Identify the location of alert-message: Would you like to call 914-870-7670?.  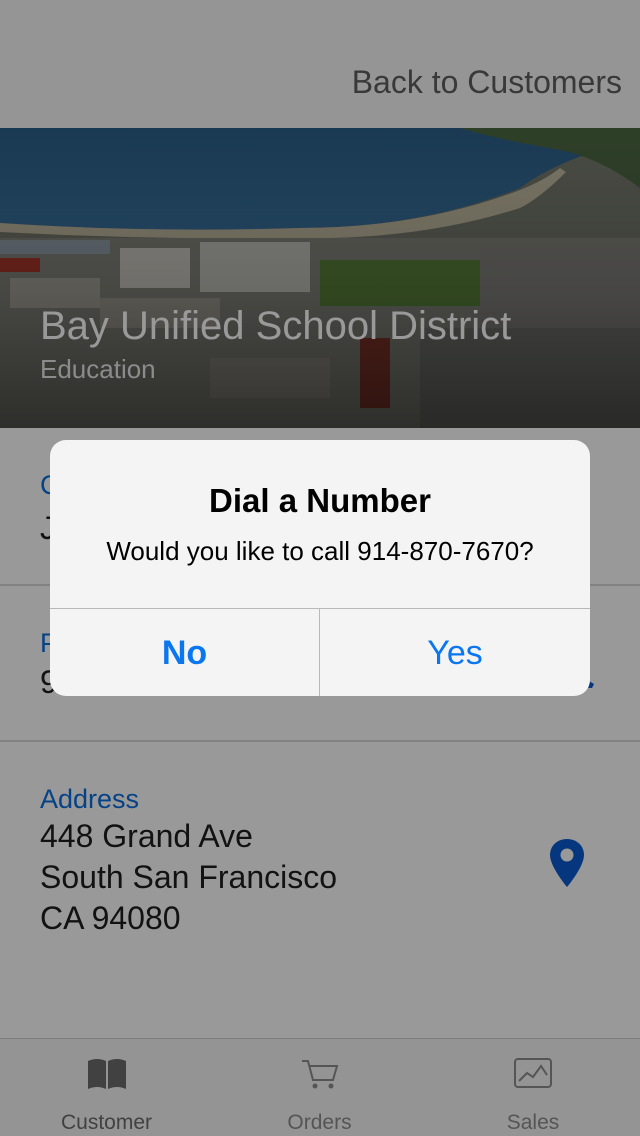
(320, 551).